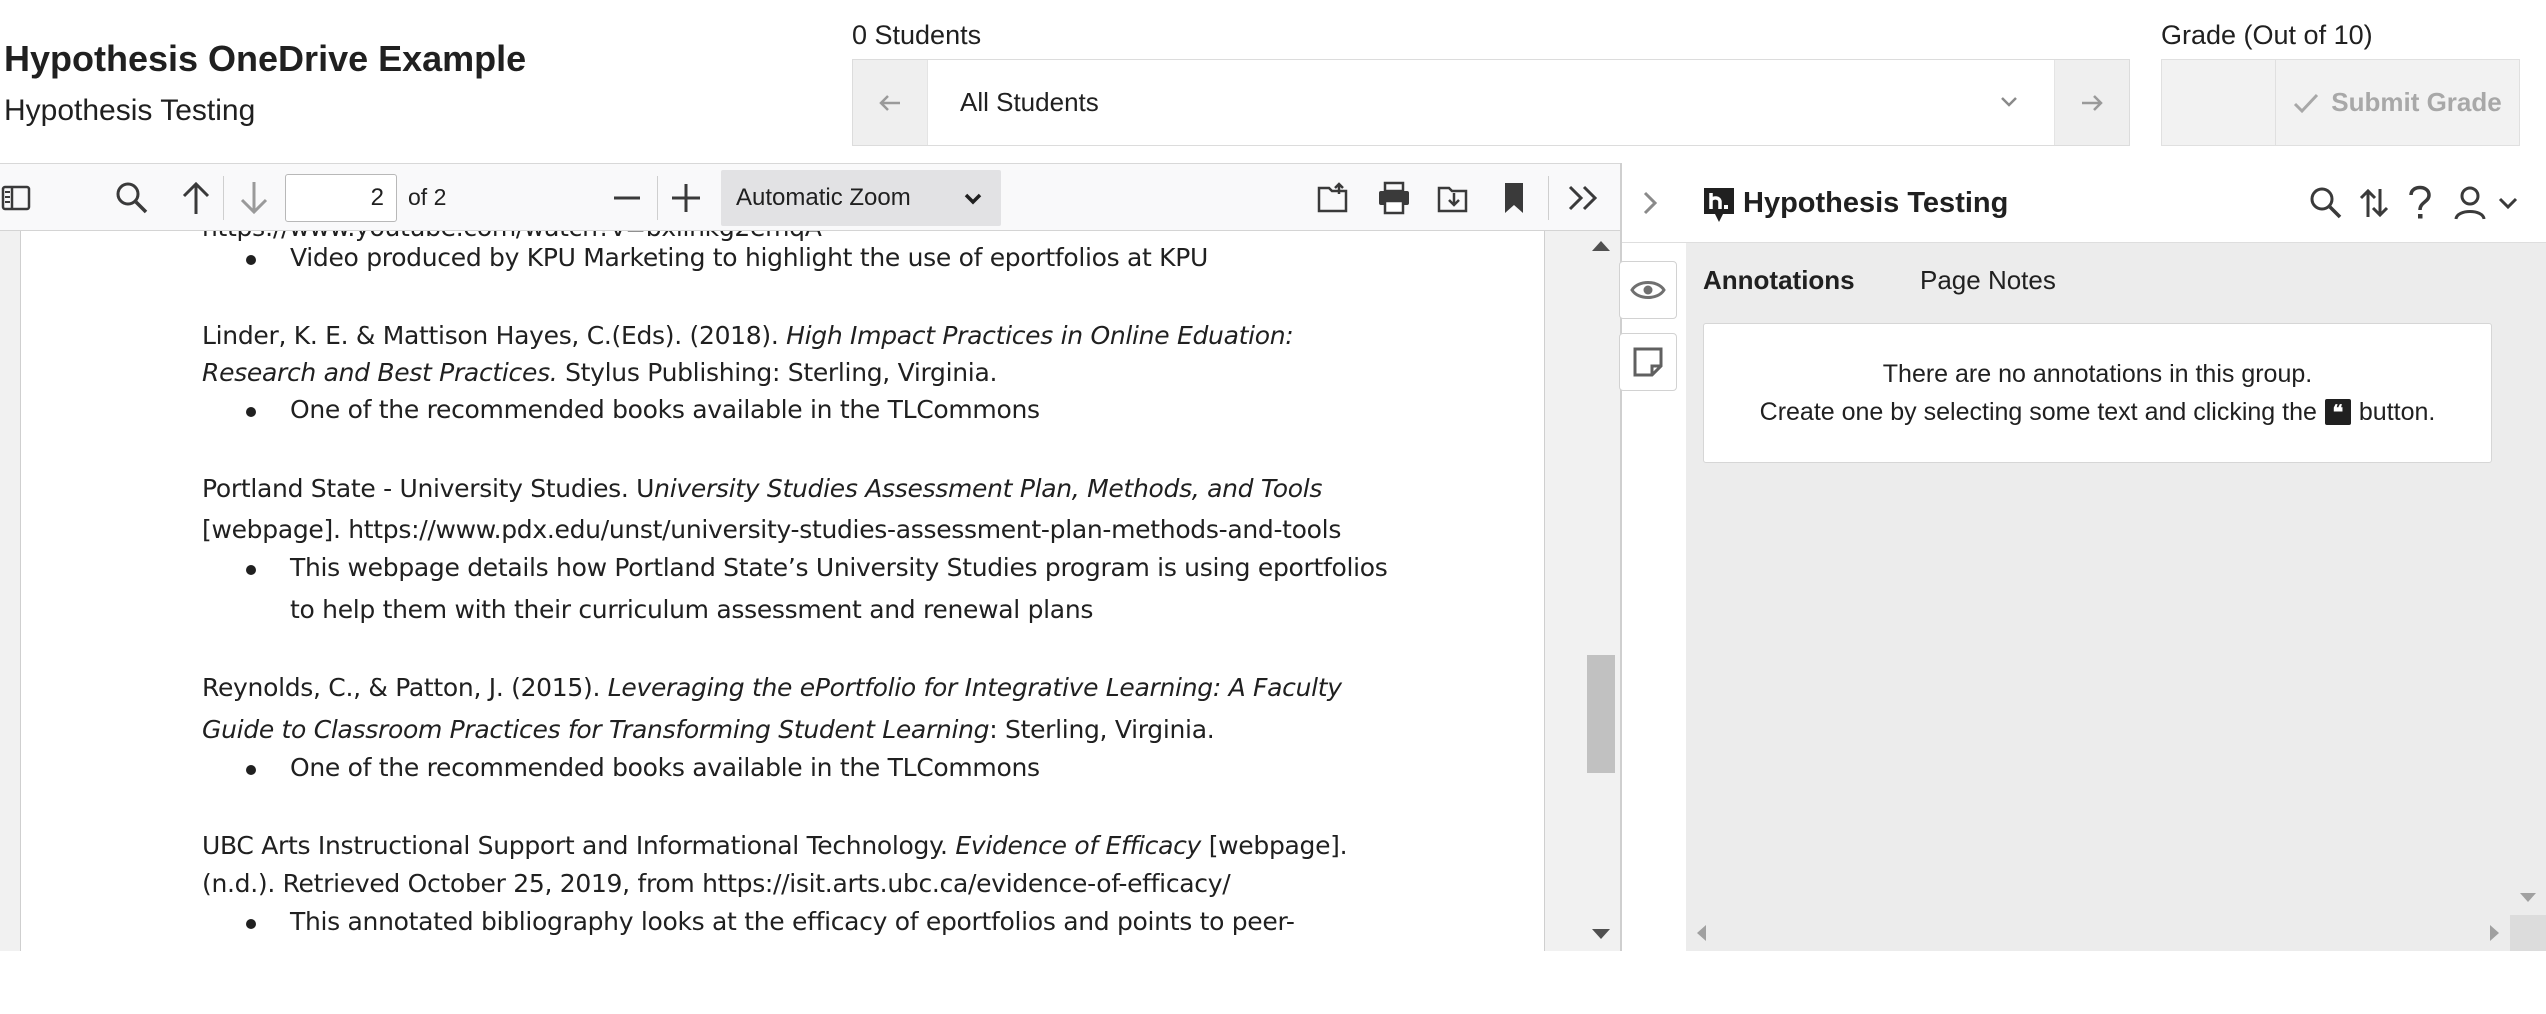  I want to click on scrollbar-corner, so click(2528, 933).